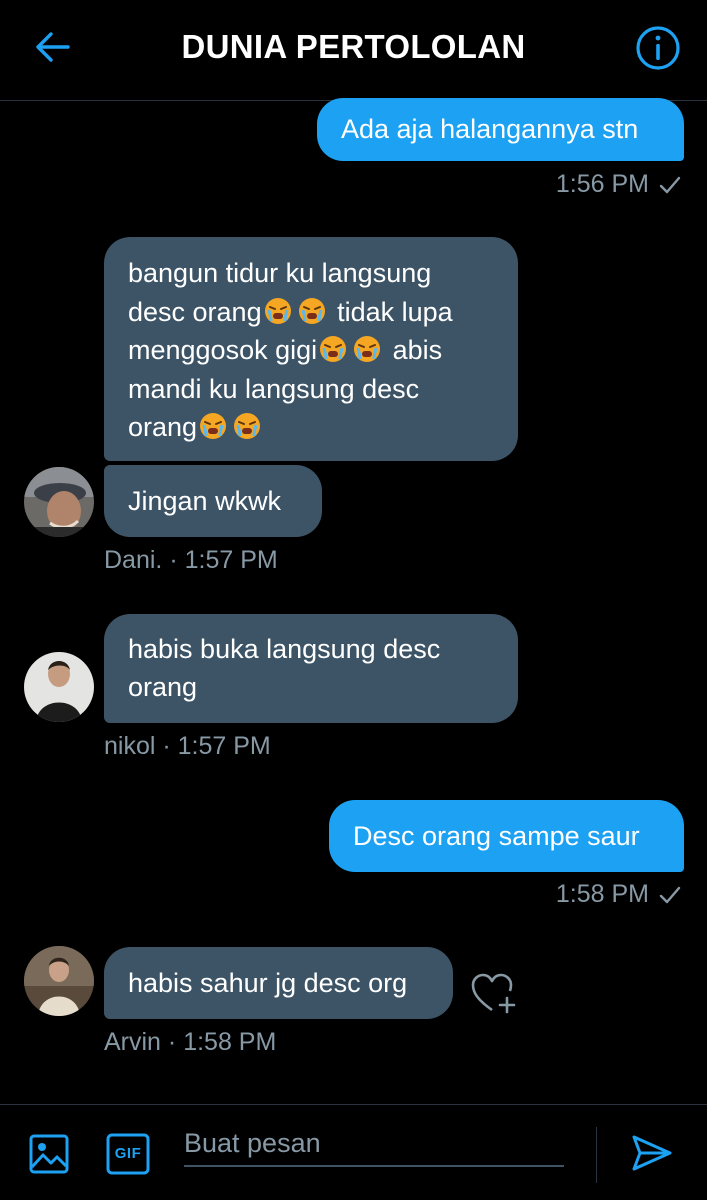 This screenshot has width=707, height=1200. I want to click on outgoing-message-bubble: Desc orang sampe saur, so click(506, 836).